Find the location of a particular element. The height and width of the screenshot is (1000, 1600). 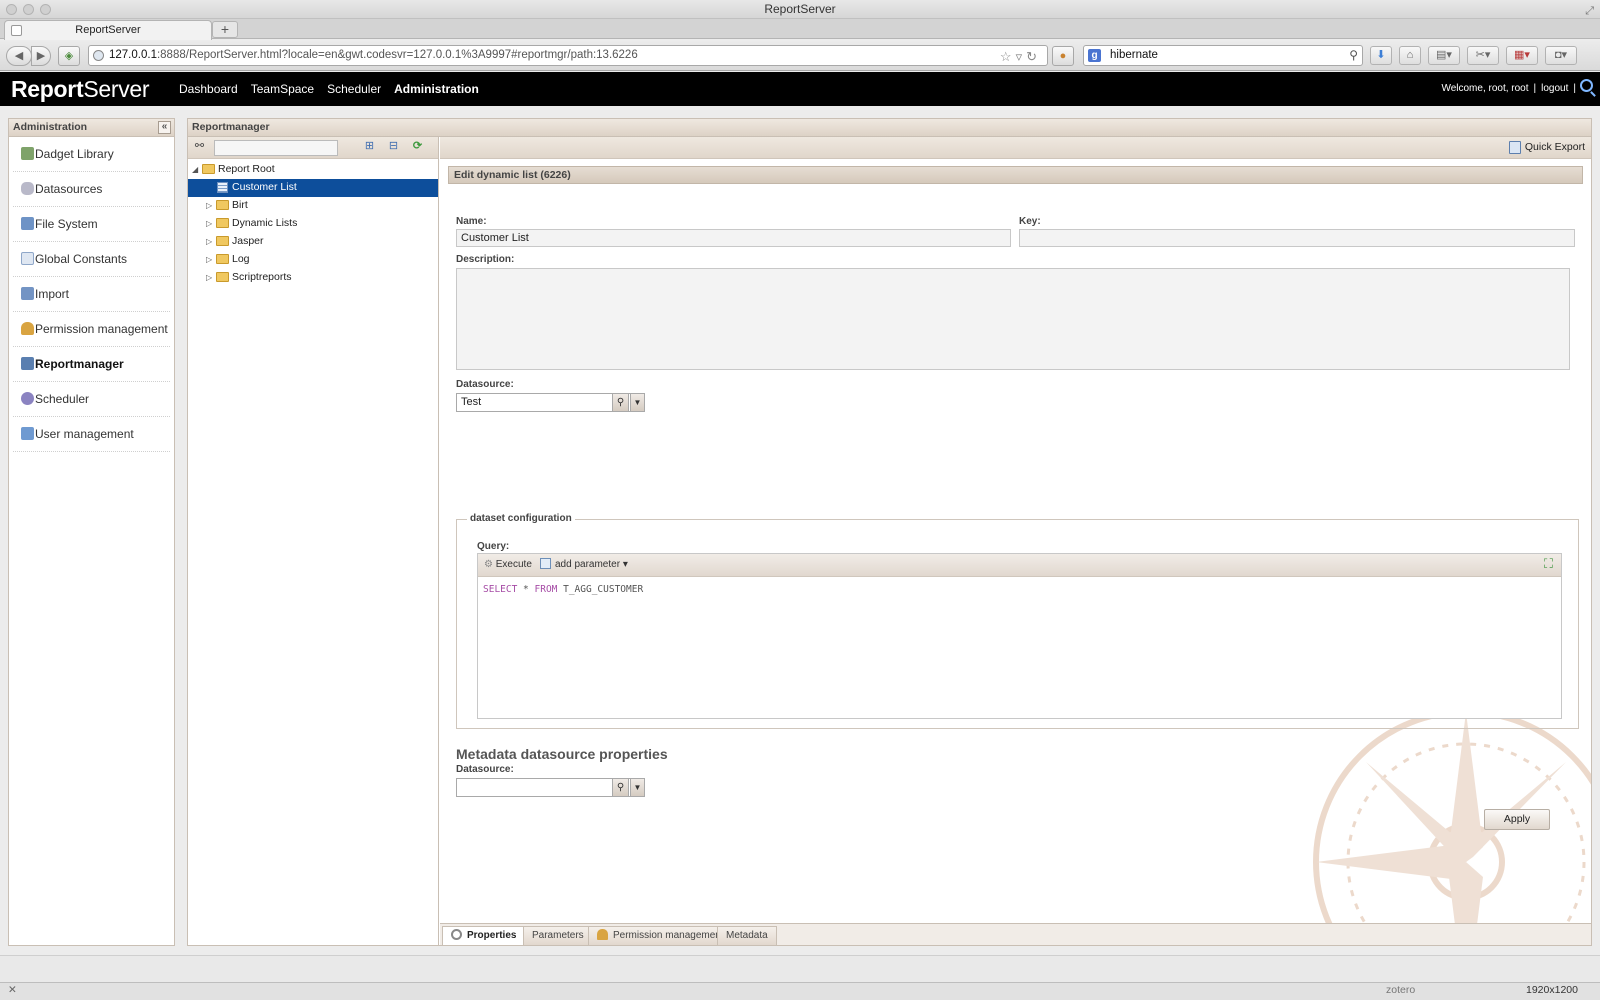

fullscreen-editor-icon: ⛶ is located at coordinates (1548, 564).